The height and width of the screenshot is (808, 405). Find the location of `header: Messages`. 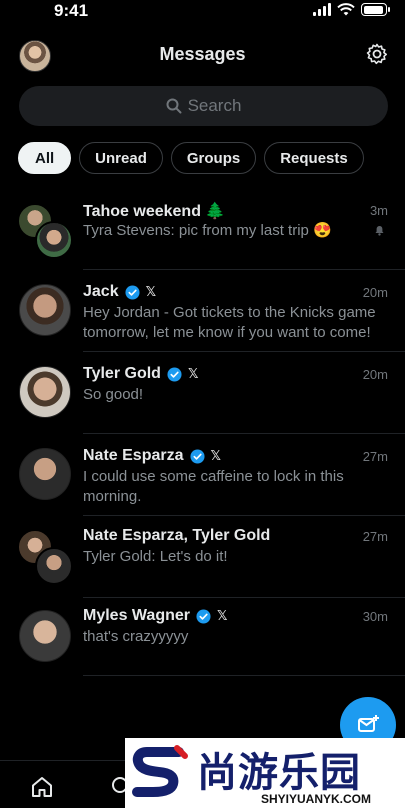

header: Messages is located at coordinates (202, 55).